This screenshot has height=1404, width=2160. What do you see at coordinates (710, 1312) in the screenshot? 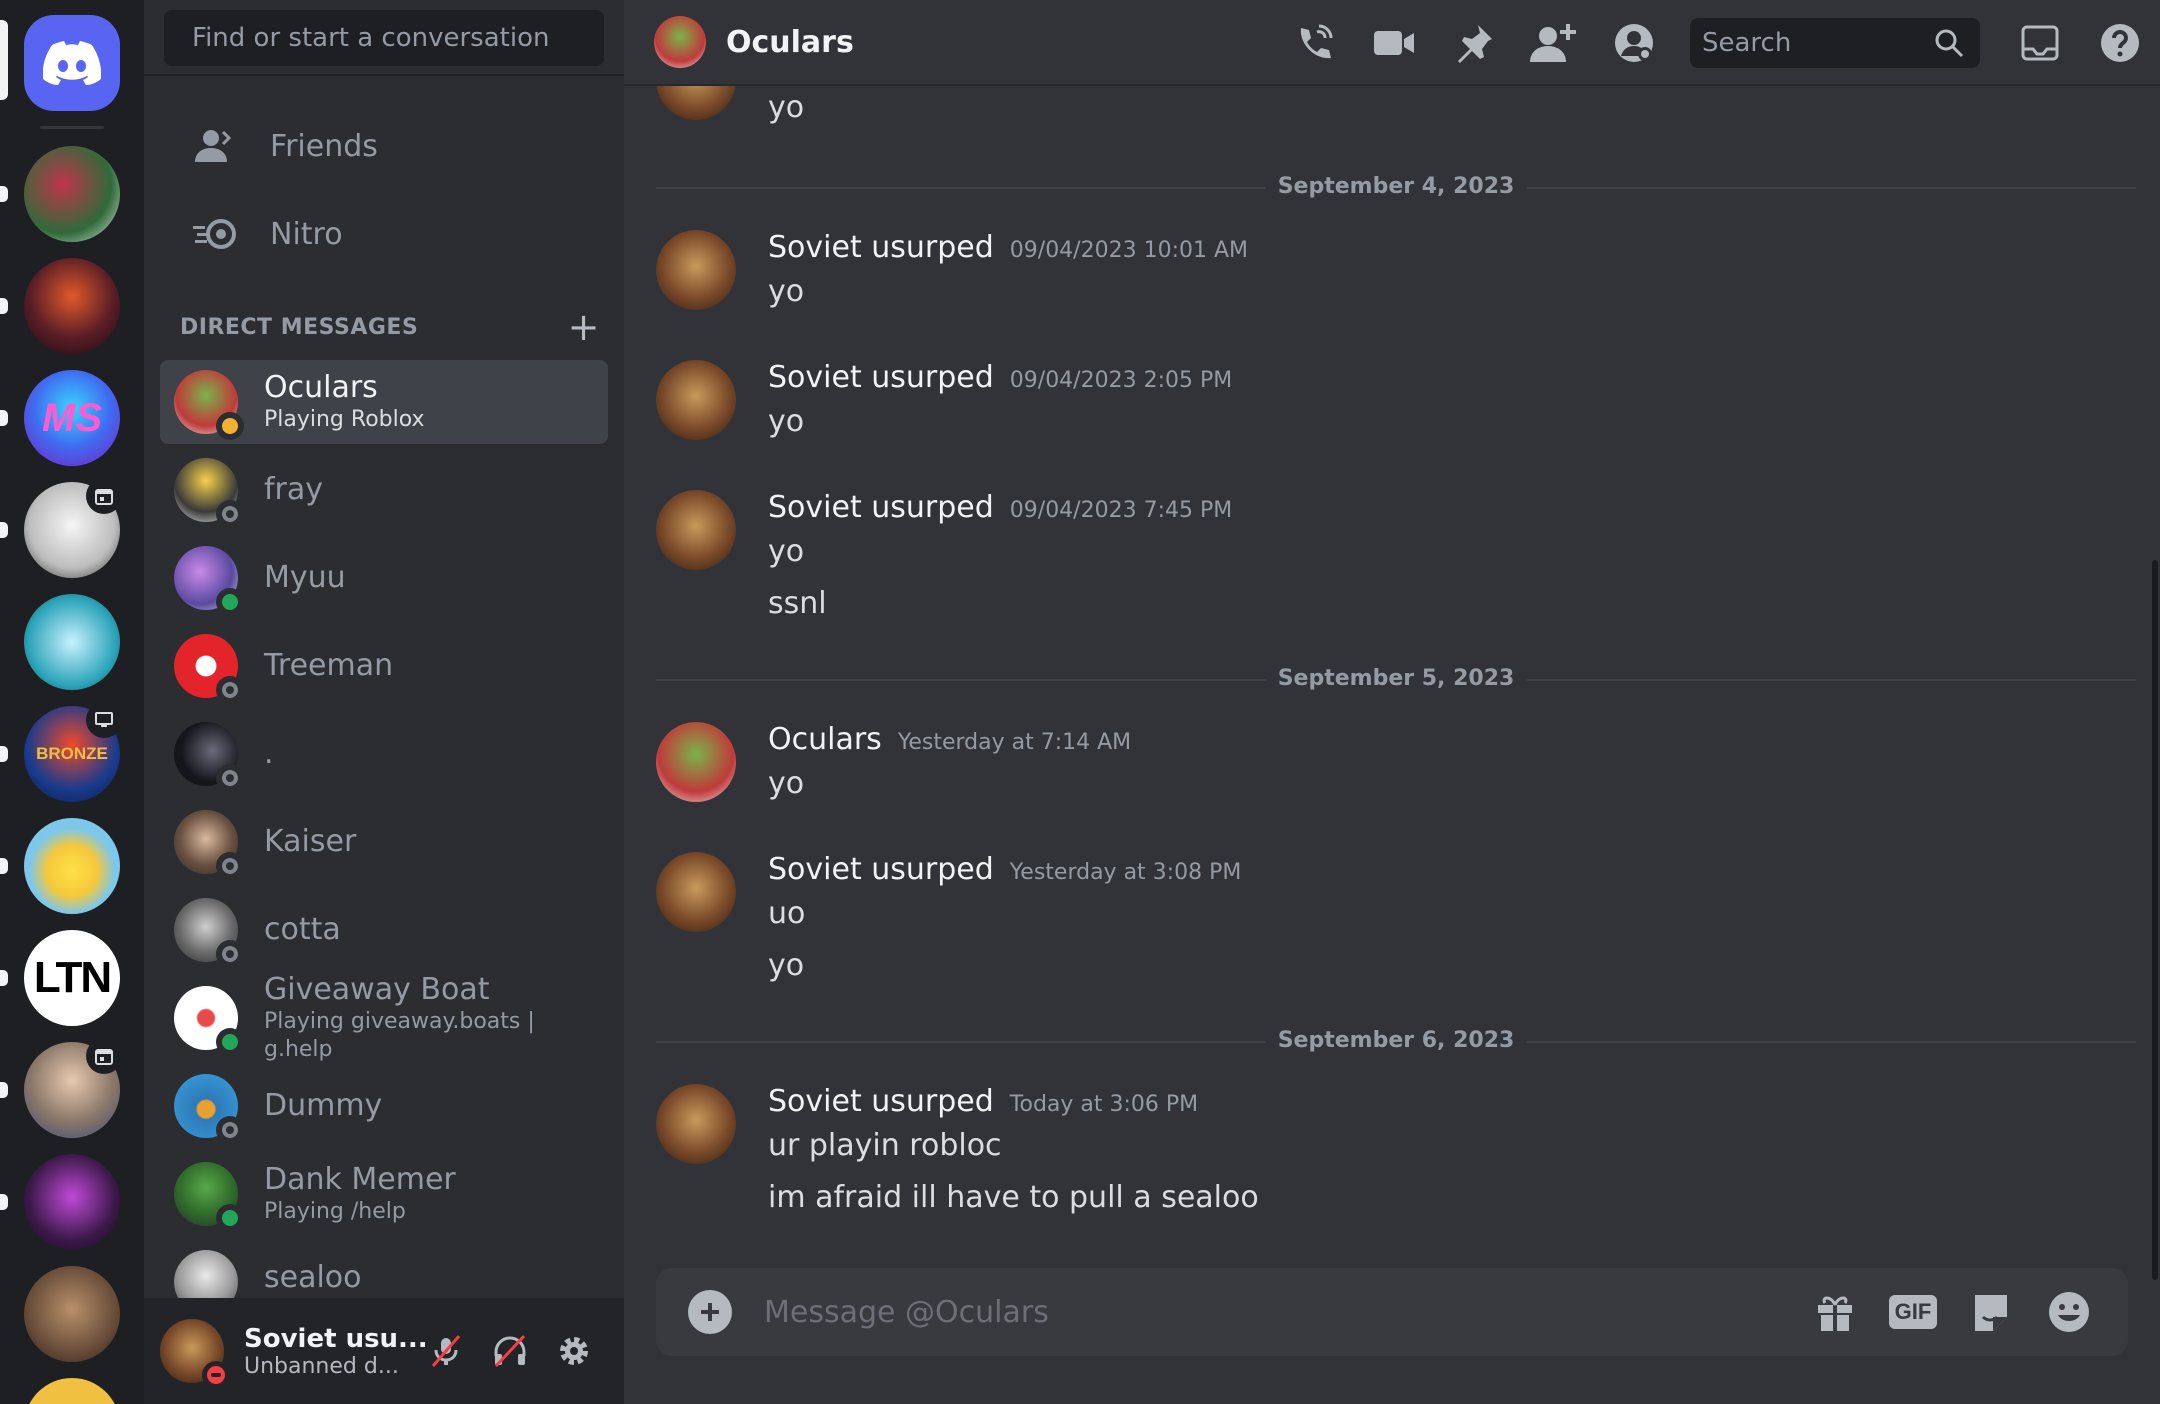
I see `upload-attachment-button` at bounding box center [710, 1312].